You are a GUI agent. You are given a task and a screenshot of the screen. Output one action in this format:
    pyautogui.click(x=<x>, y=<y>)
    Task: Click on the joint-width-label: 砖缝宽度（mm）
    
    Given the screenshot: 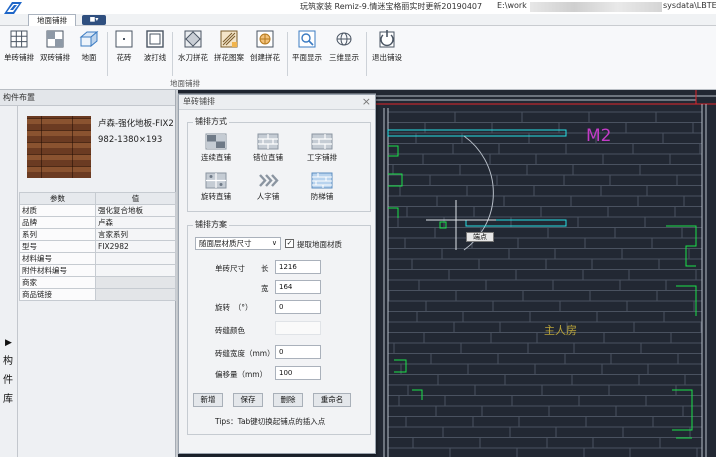 What is the action you would take?
    pyautogui.click(x=245, y=353)
    